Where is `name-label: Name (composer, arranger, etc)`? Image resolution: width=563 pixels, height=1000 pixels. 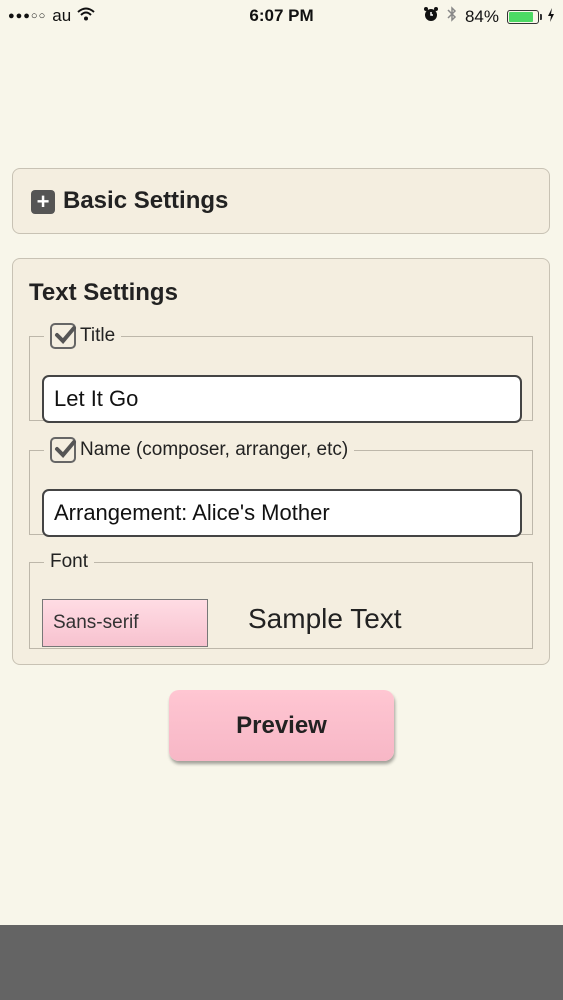 name-label: Name (composer, arranger, etc) is located at coordinates (214, 449).